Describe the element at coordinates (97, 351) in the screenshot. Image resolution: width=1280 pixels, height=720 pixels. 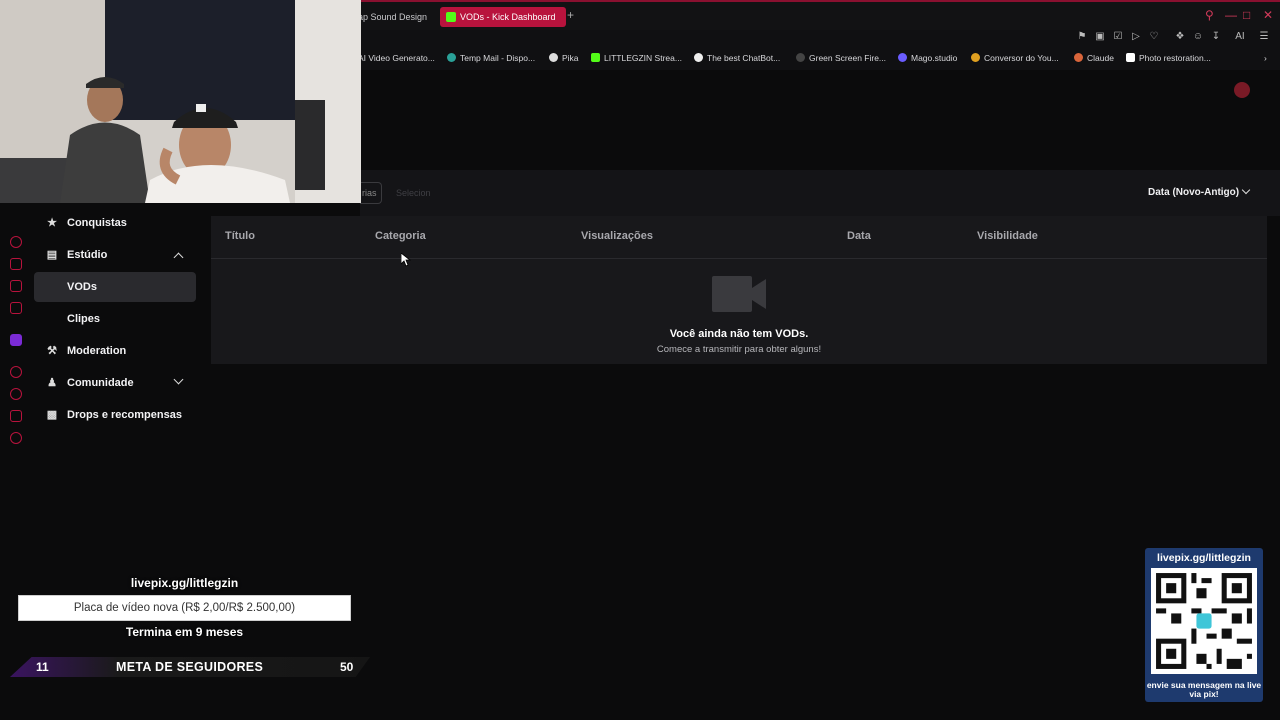
I see `sidebar-item-label: Moderation` at that location.